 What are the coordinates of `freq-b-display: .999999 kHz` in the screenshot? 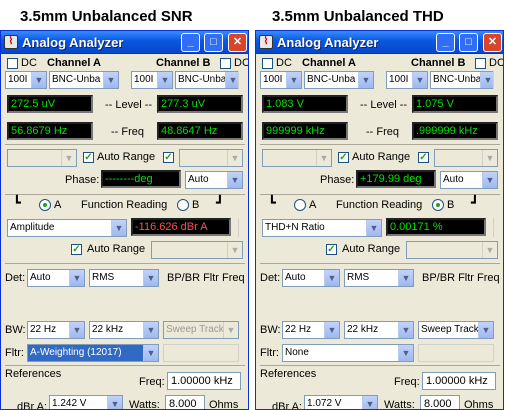 It's located at (455, 131).